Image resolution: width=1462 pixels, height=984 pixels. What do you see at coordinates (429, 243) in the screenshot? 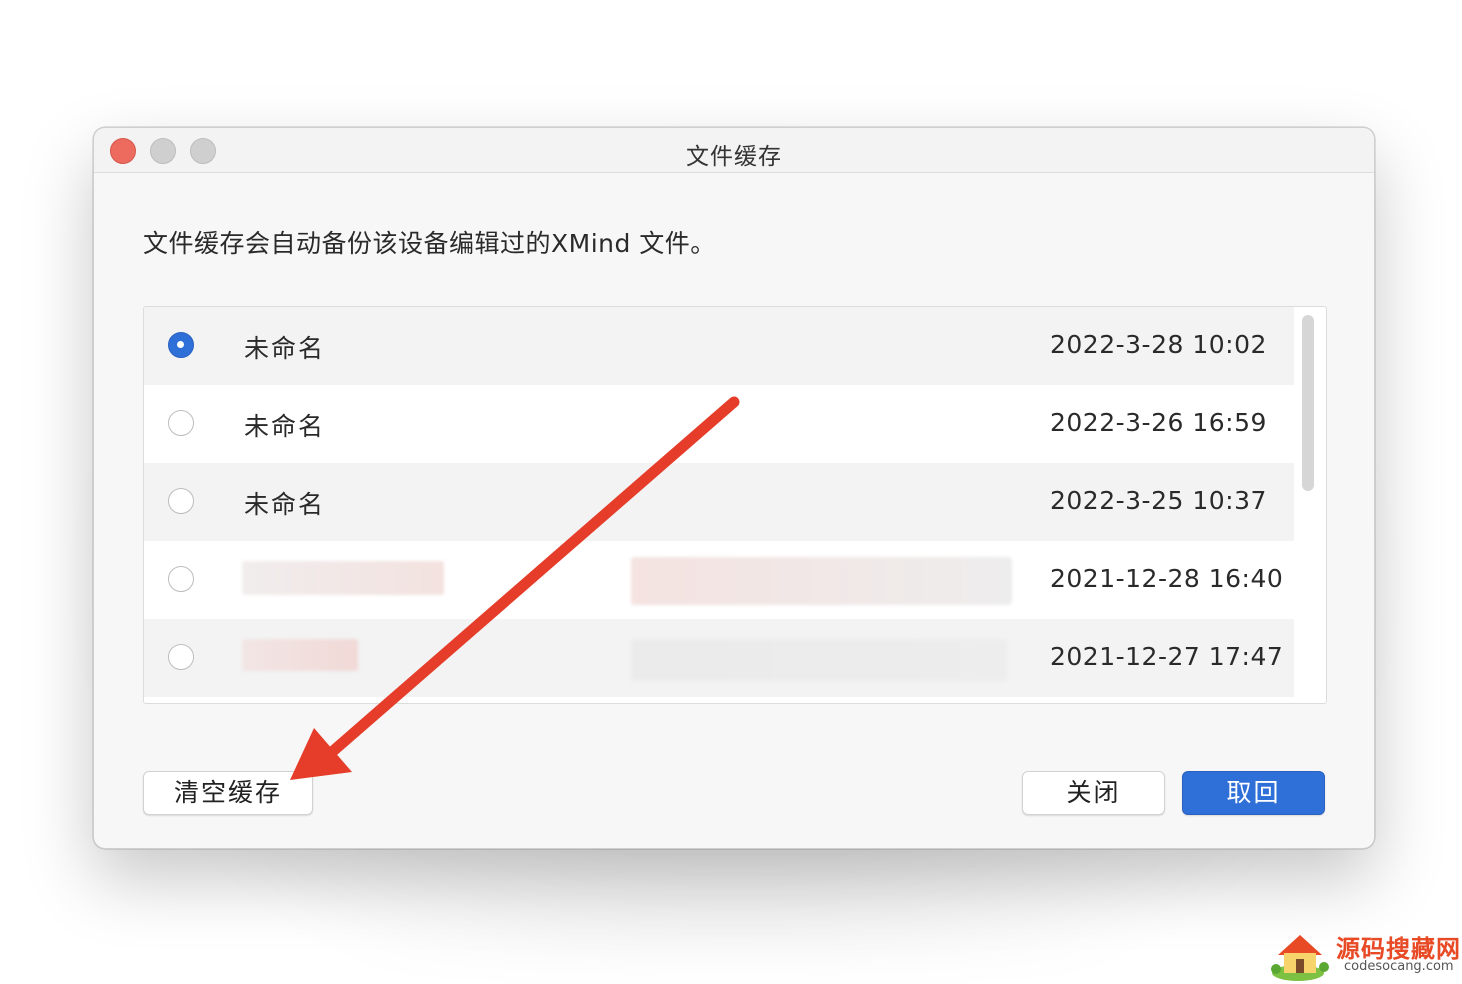
I see `description-text: 文件缓存会自动备份该设备编辑过的XMind 文件。` at bounding box center [429, 243].